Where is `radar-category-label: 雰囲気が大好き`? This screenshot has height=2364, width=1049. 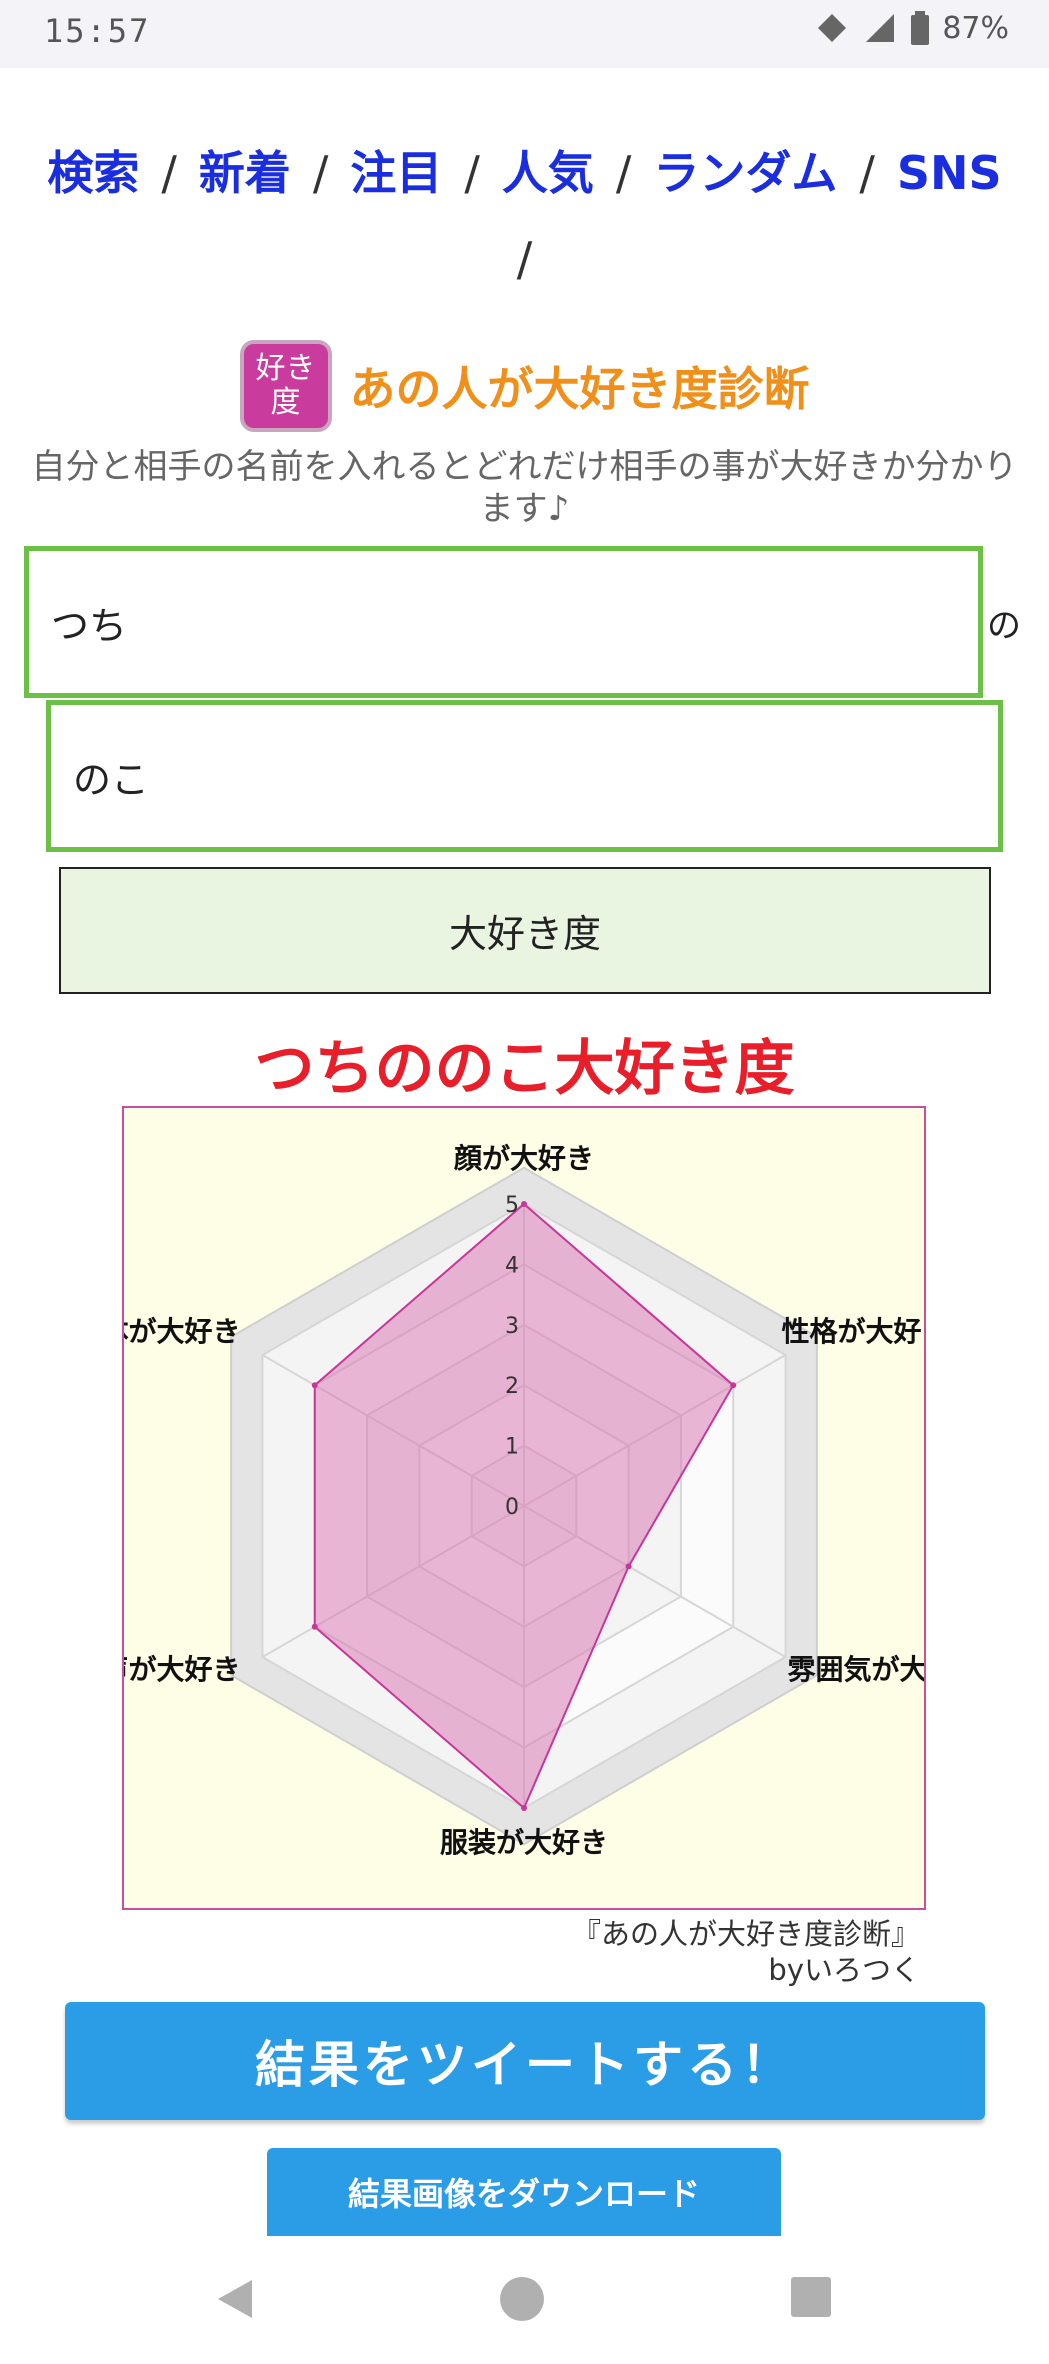
radar-category-label: 雰囲気が大好き is located at coordinates (856, 1669).